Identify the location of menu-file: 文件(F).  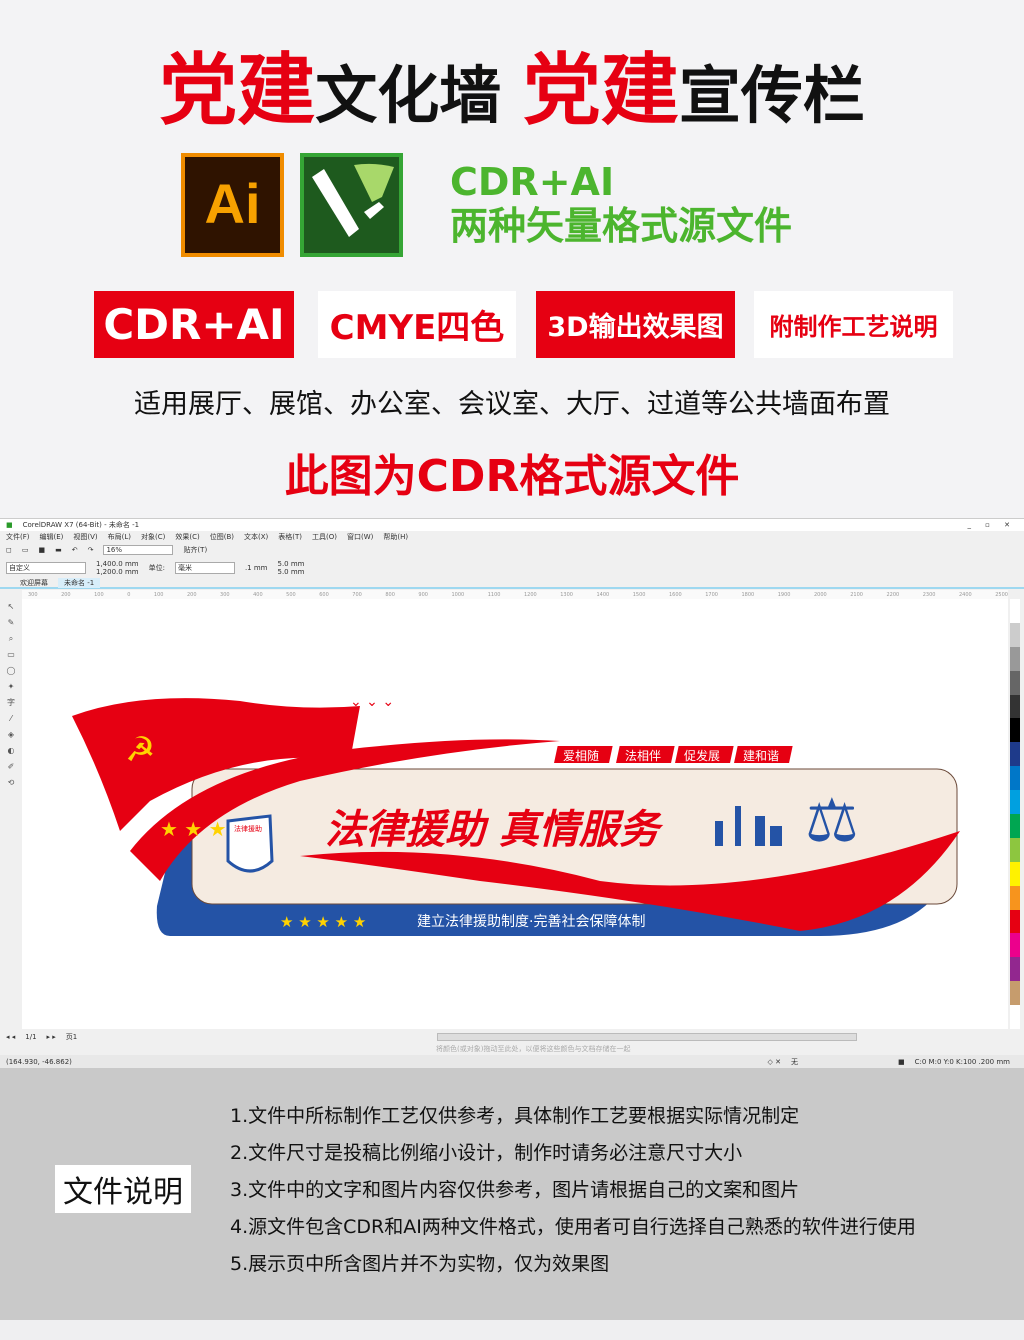
(18, 537).